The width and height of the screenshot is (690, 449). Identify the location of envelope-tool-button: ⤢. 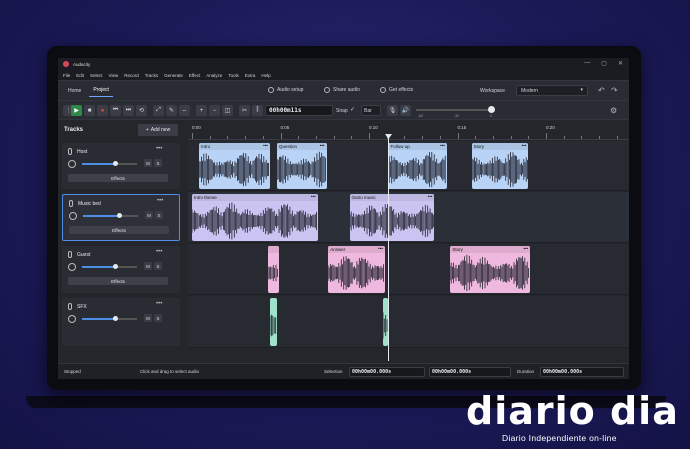
(158, 110).